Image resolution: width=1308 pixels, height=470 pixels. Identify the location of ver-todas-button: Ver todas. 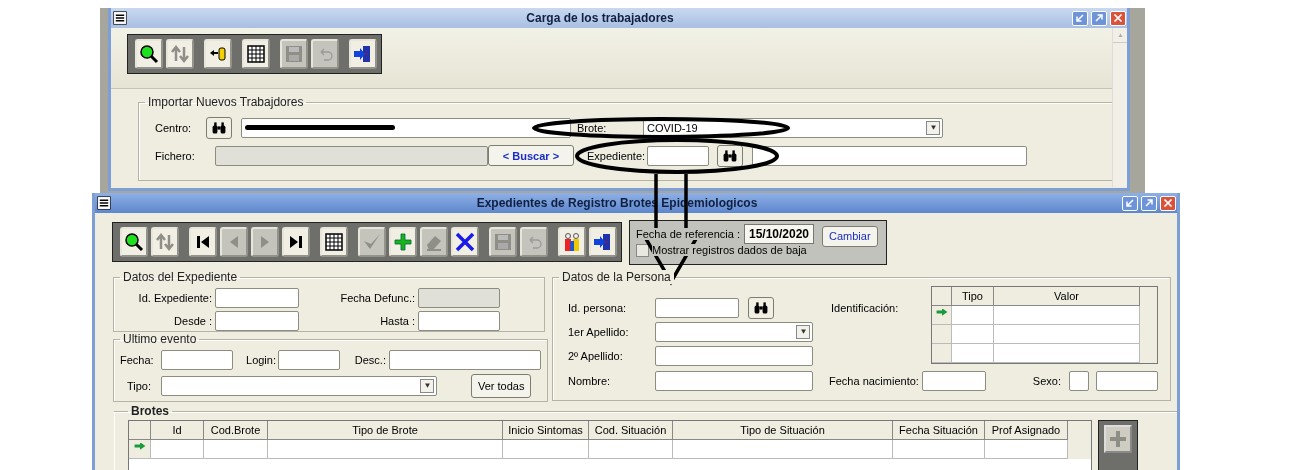
(501, 386).